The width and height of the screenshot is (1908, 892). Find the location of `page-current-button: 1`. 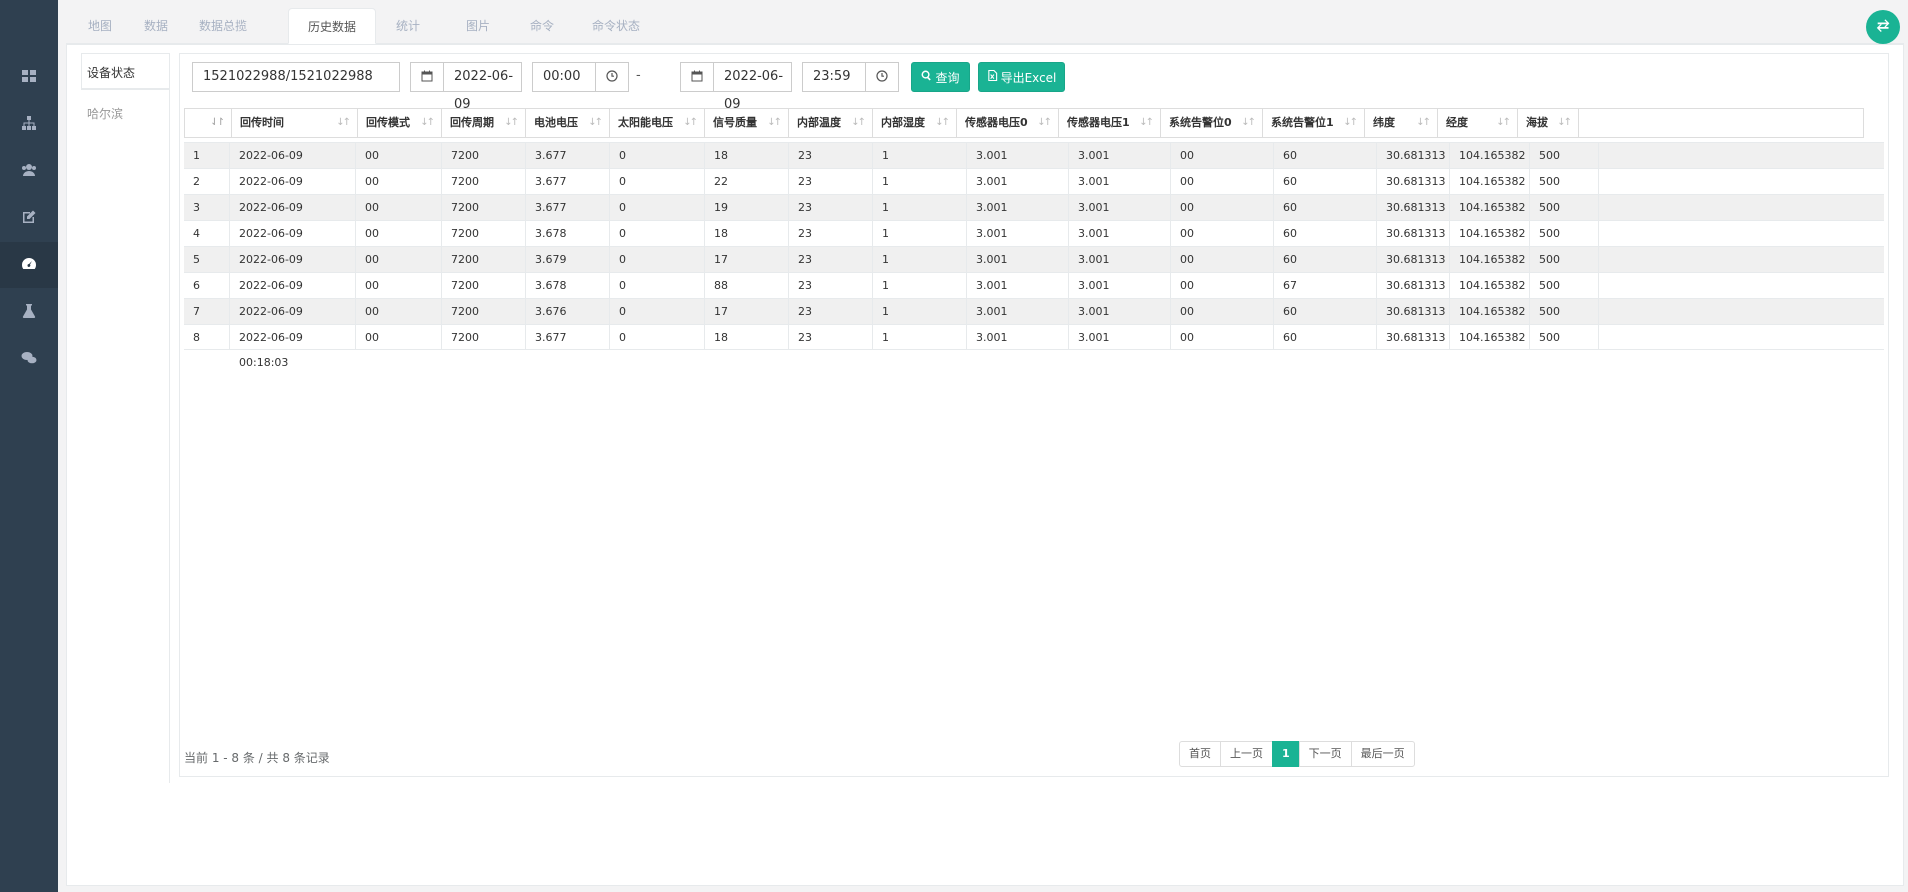

page-current-button: 1 is located at coordinates (1286, 754).